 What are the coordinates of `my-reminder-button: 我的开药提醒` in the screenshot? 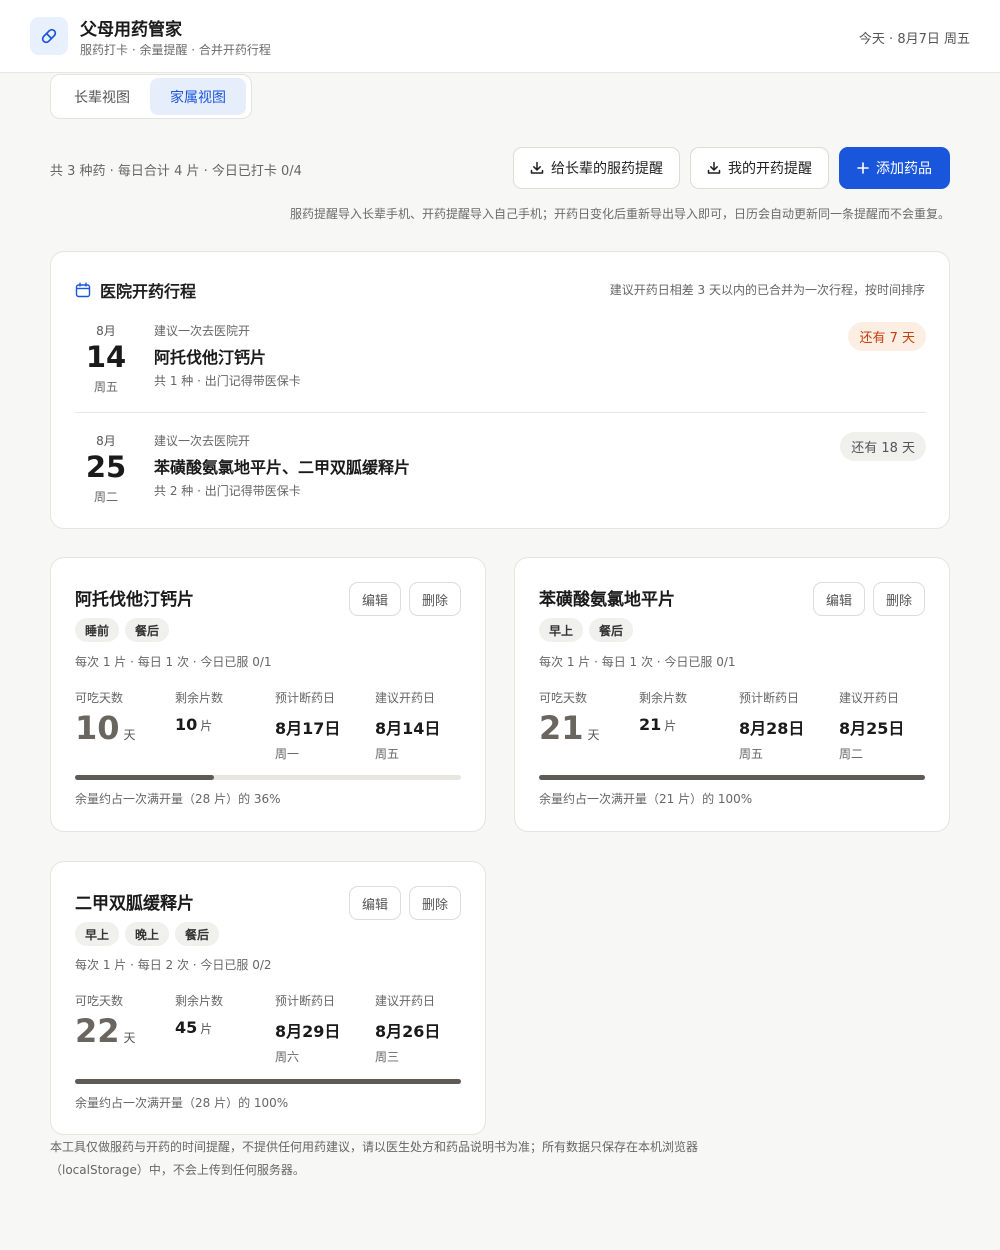 It's located at (759, 168).